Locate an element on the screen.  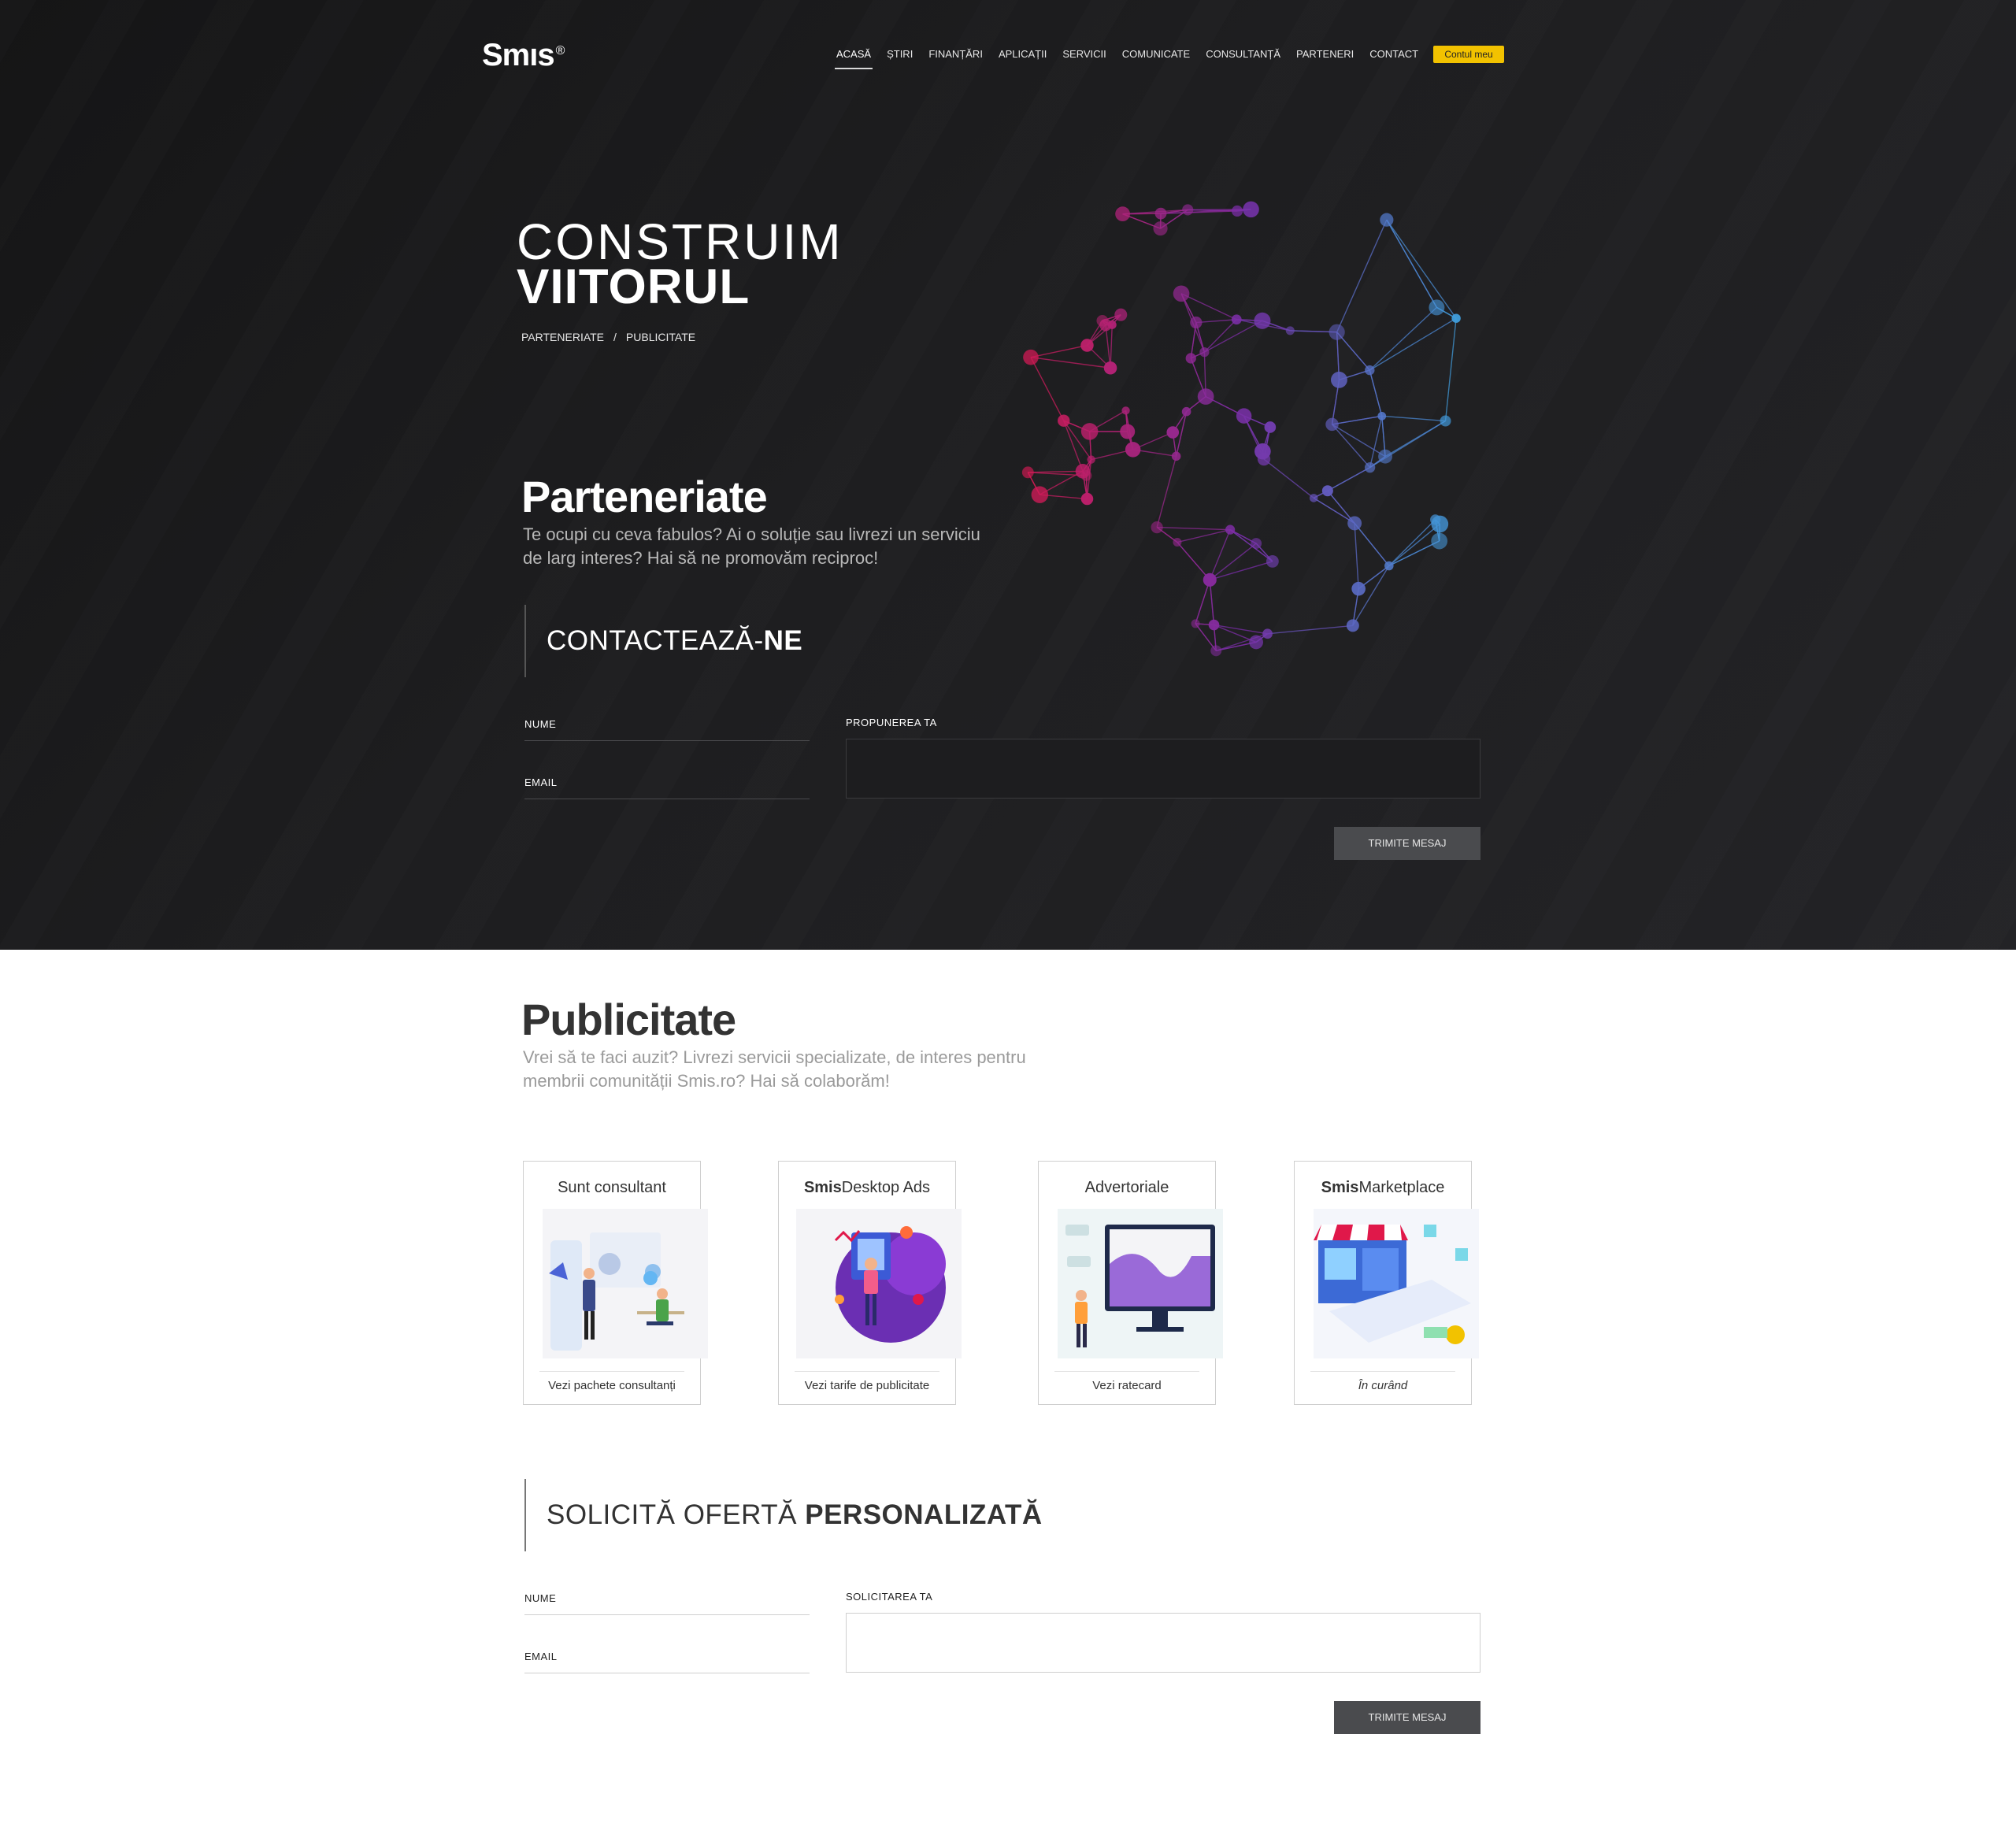
custom-offer-heading: SOLICITĂ OFERTĂ PERSONALIZATĂ is located at coordinates (783, 1515).